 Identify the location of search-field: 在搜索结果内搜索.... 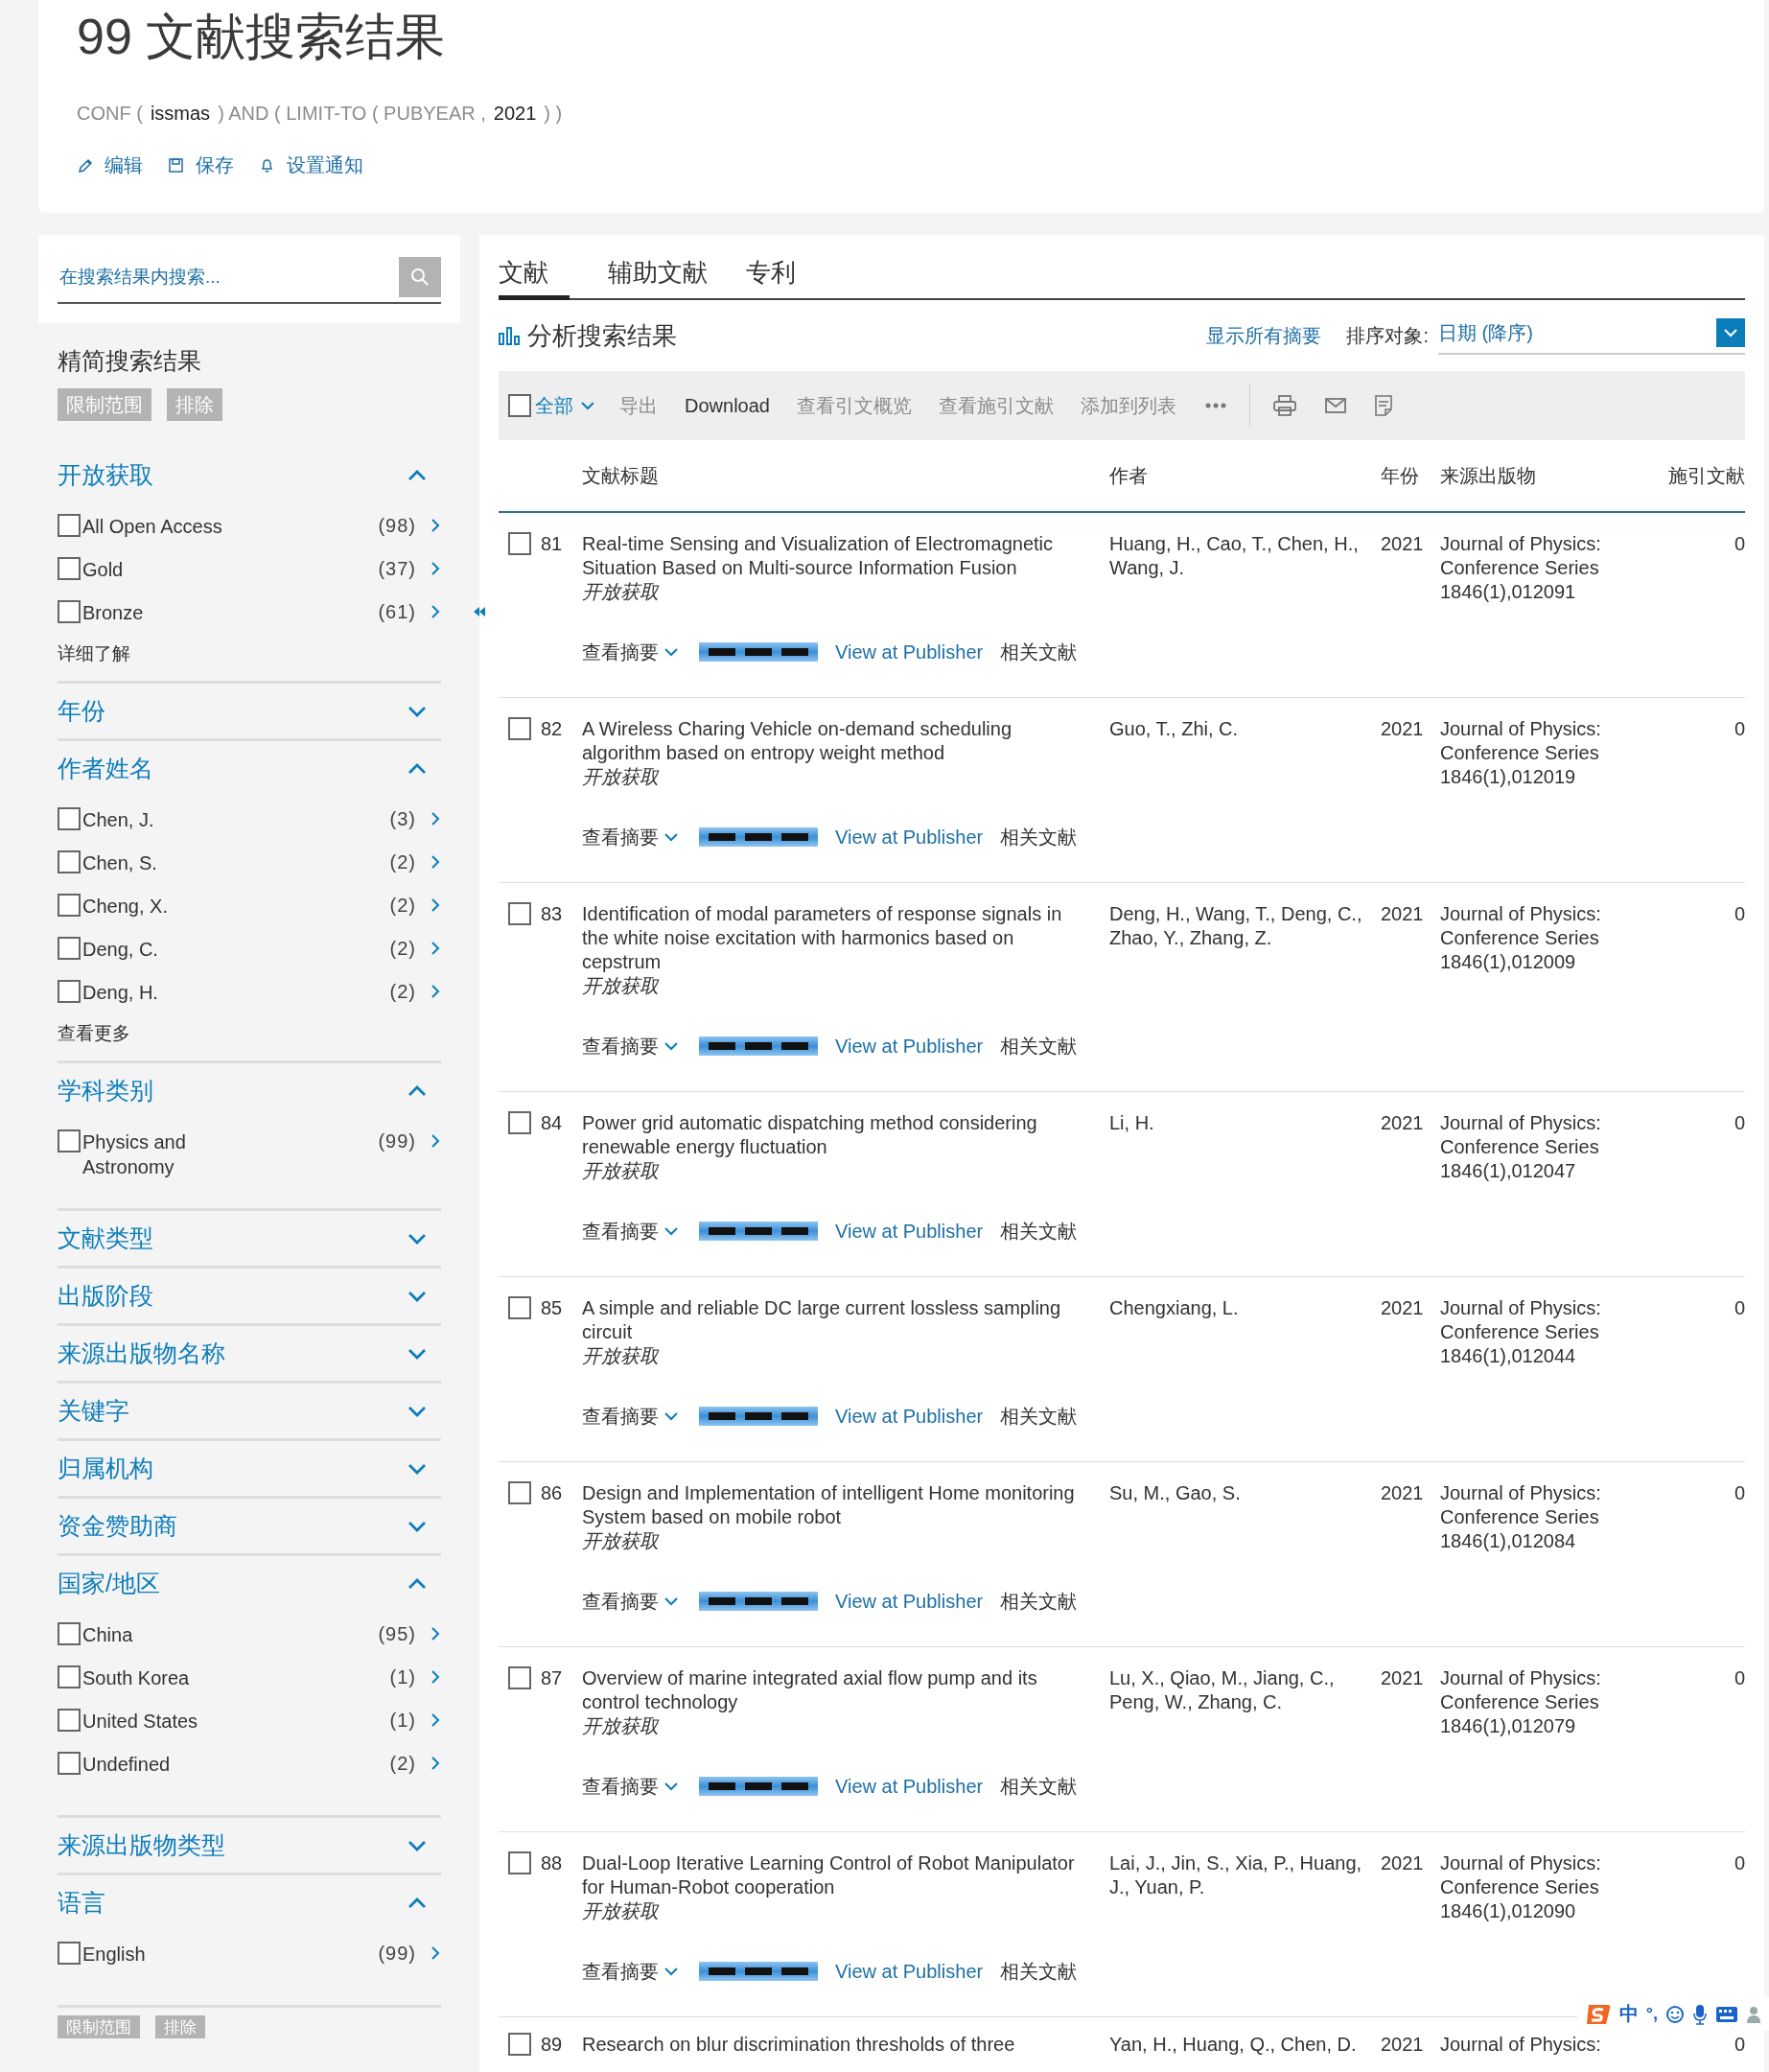
(228, 277).